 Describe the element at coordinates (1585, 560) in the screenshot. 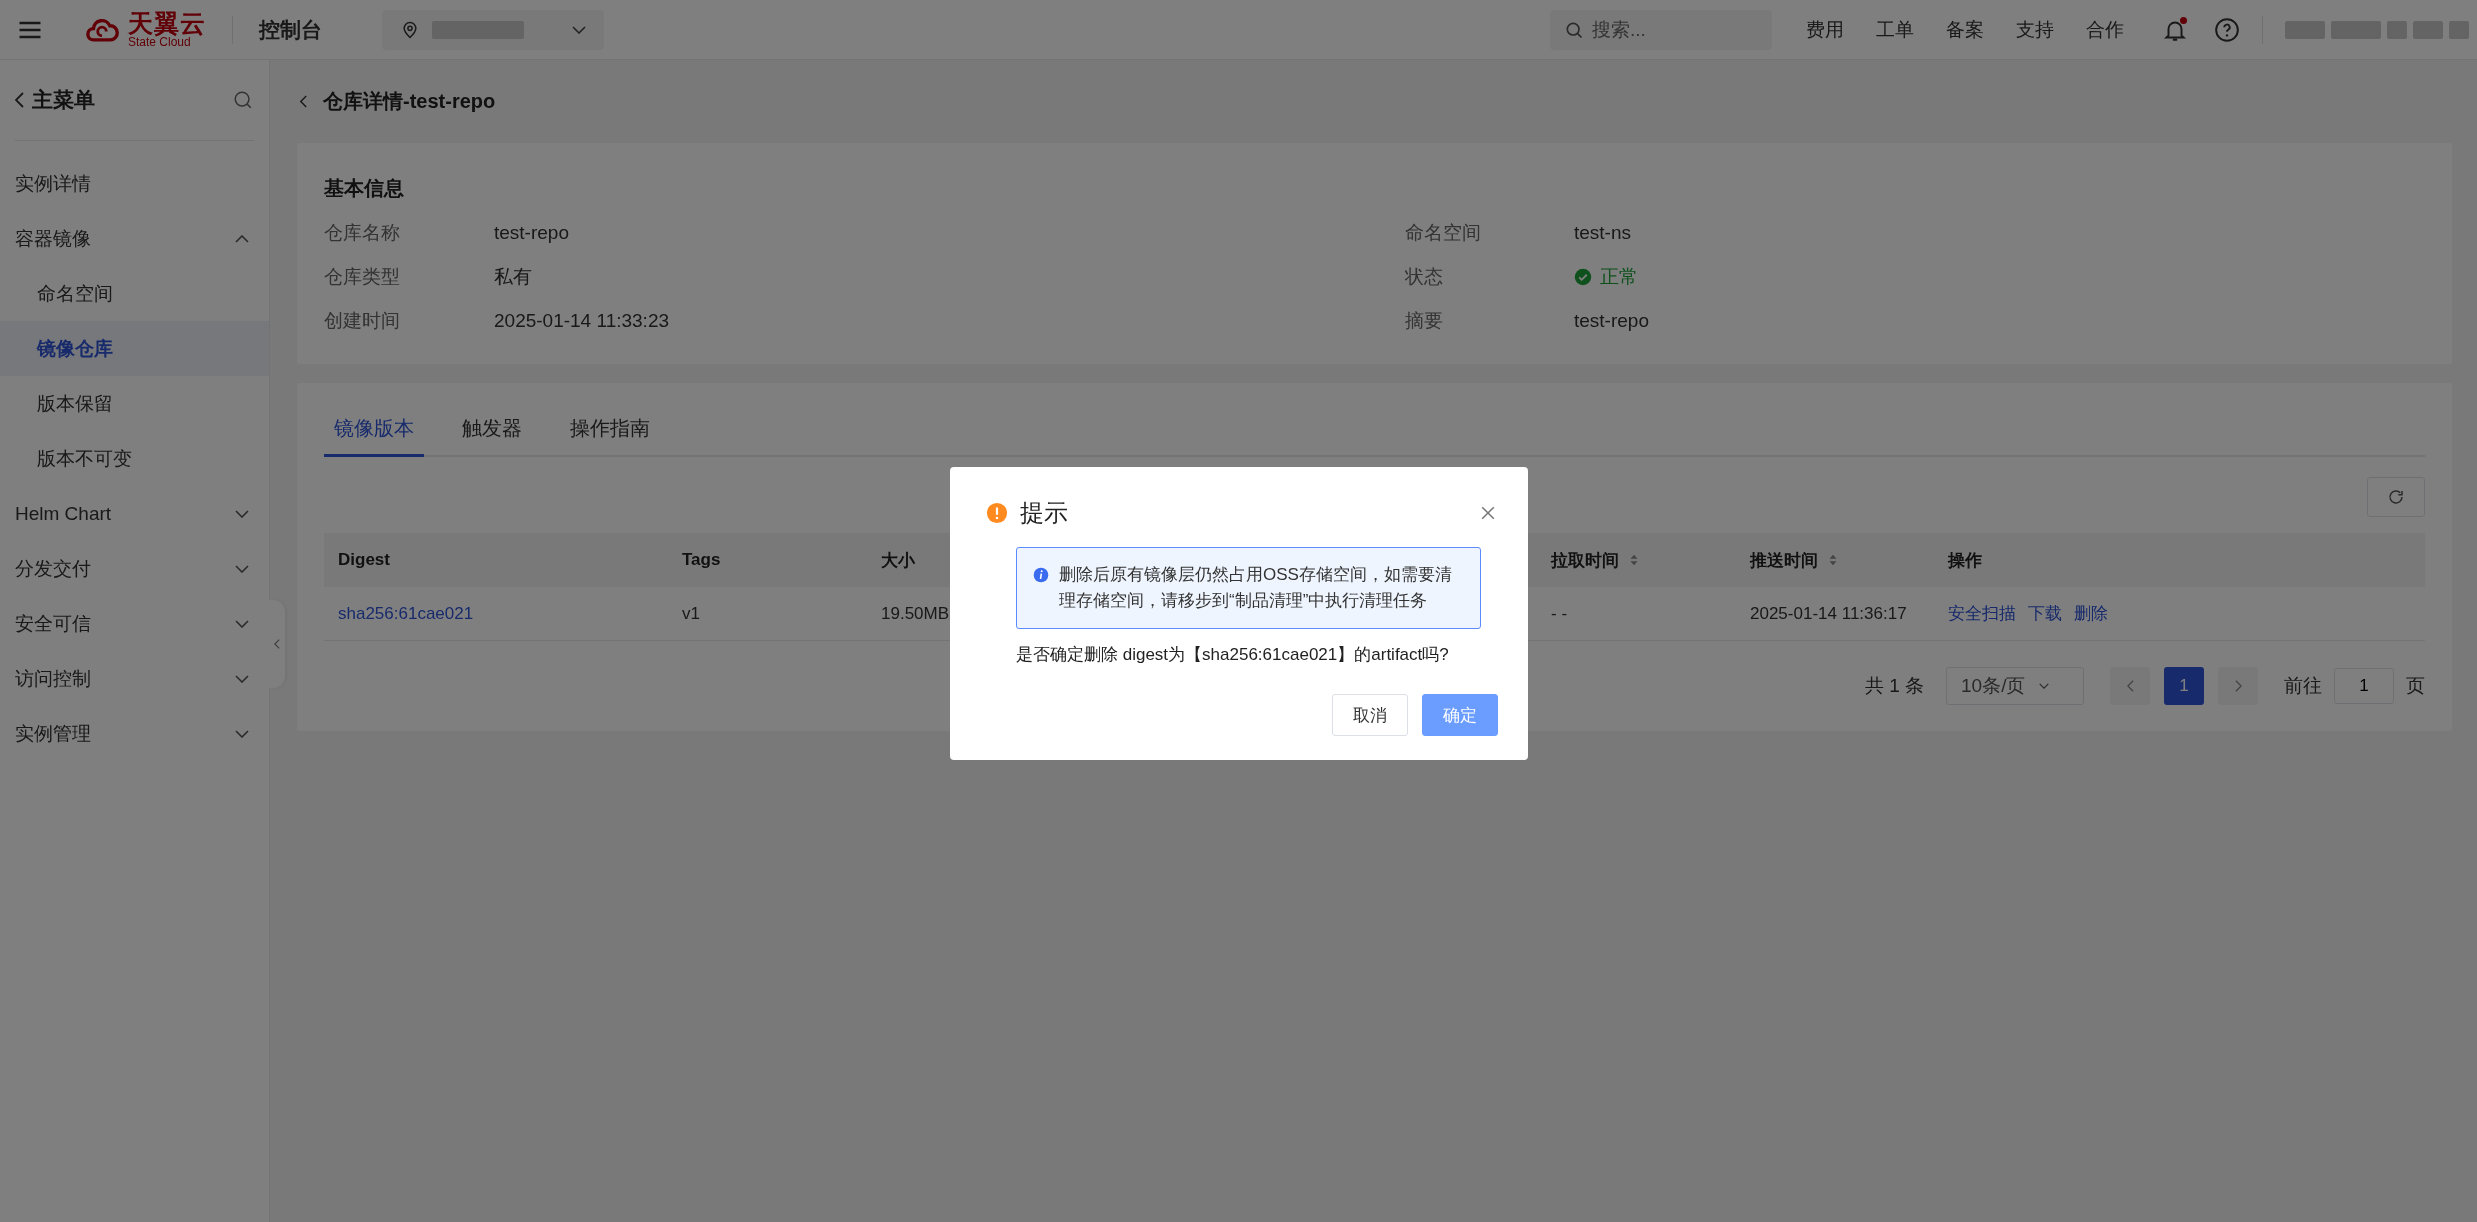

I see `column-header: 拉取时间` at that location.